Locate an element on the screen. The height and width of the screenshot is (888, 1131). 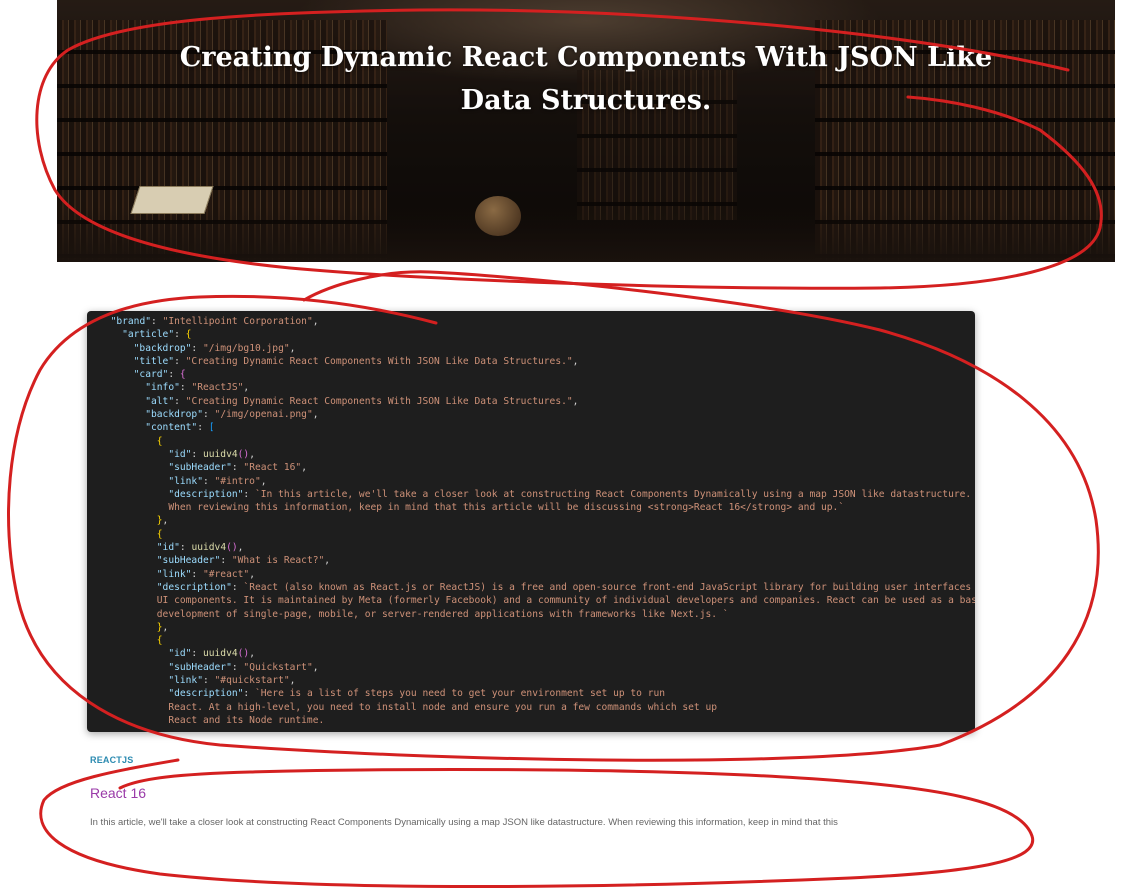
code-line: "content": [ is located at coordinates (180, 428).